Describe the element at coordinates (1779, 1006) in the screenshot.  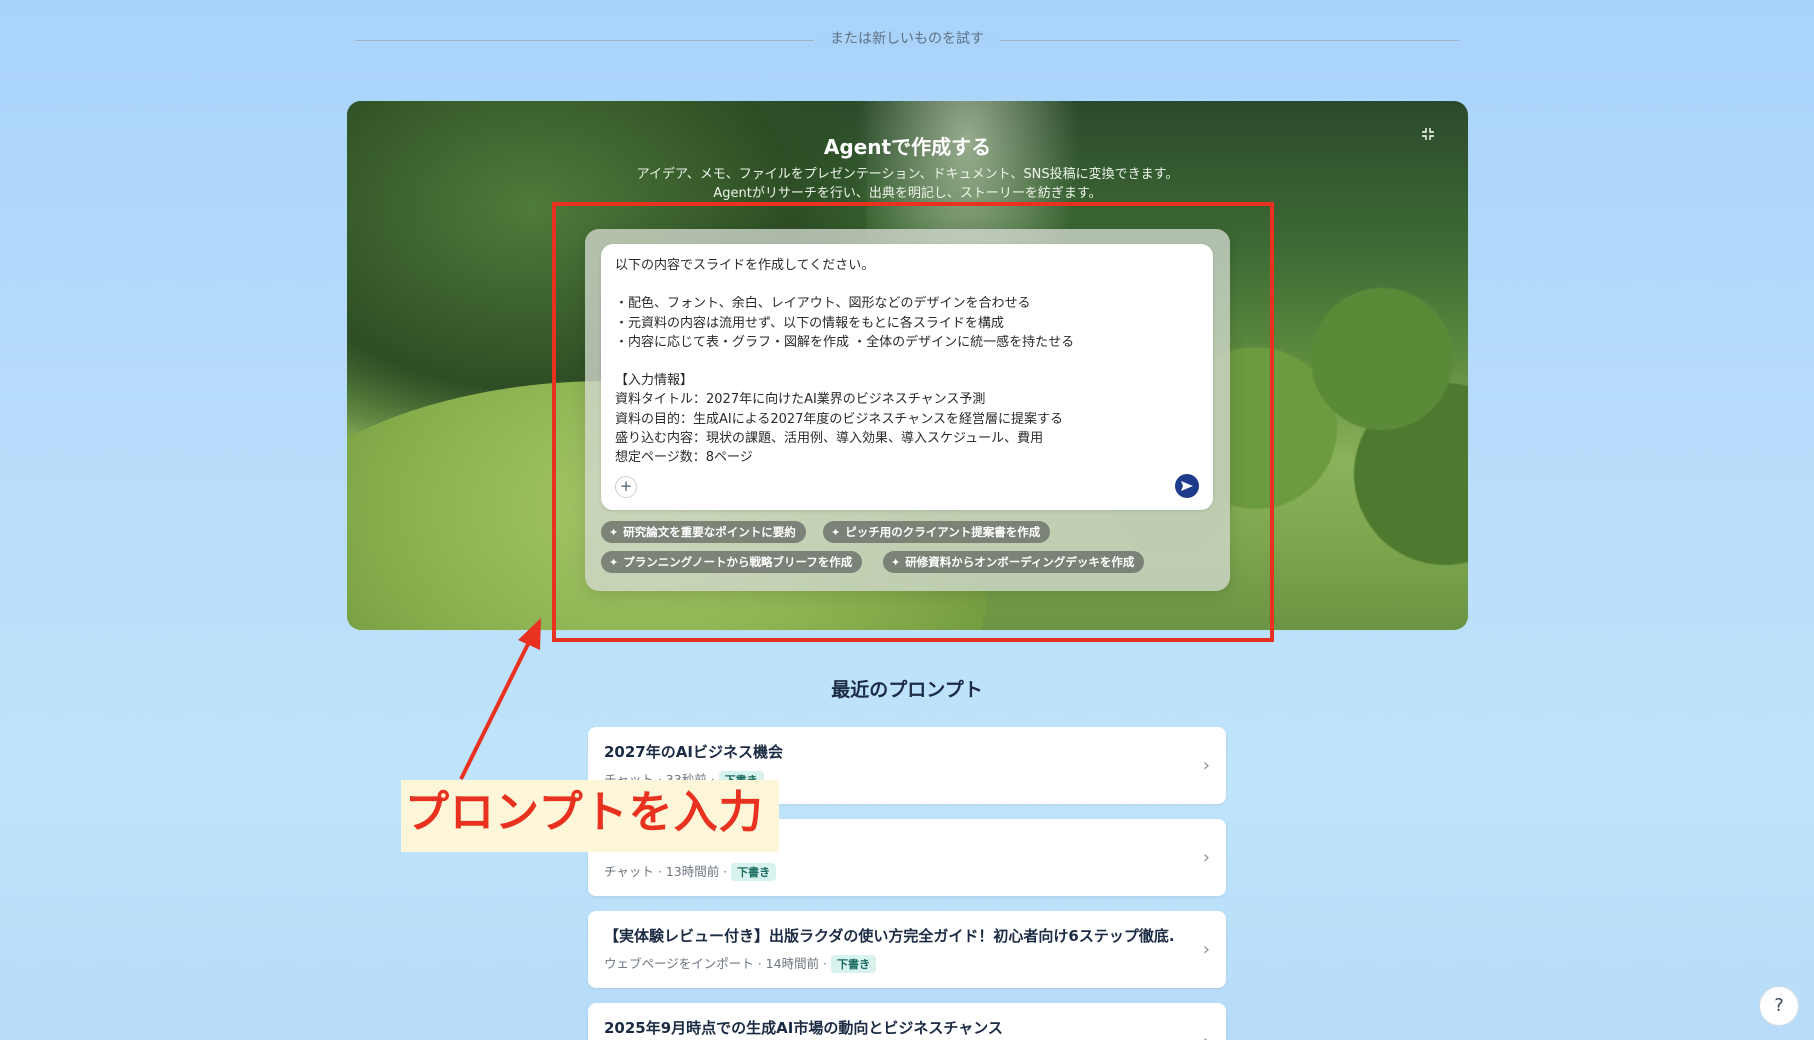
I see `help-button: ?` at that location.